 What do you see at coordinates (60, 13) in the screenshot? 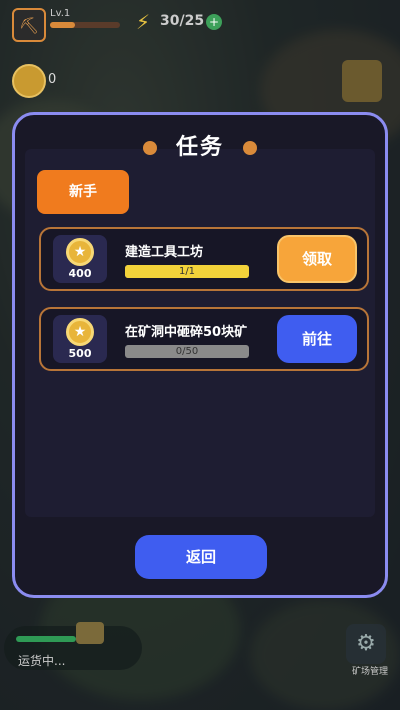
I see `level-label: Lv.1` at bounding box center [60, 13].